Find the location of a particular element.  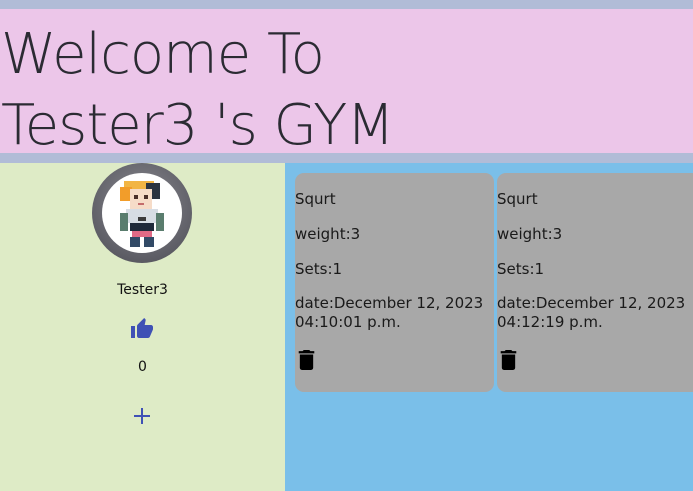

add-workout-button is located at coordinates (142, 416).